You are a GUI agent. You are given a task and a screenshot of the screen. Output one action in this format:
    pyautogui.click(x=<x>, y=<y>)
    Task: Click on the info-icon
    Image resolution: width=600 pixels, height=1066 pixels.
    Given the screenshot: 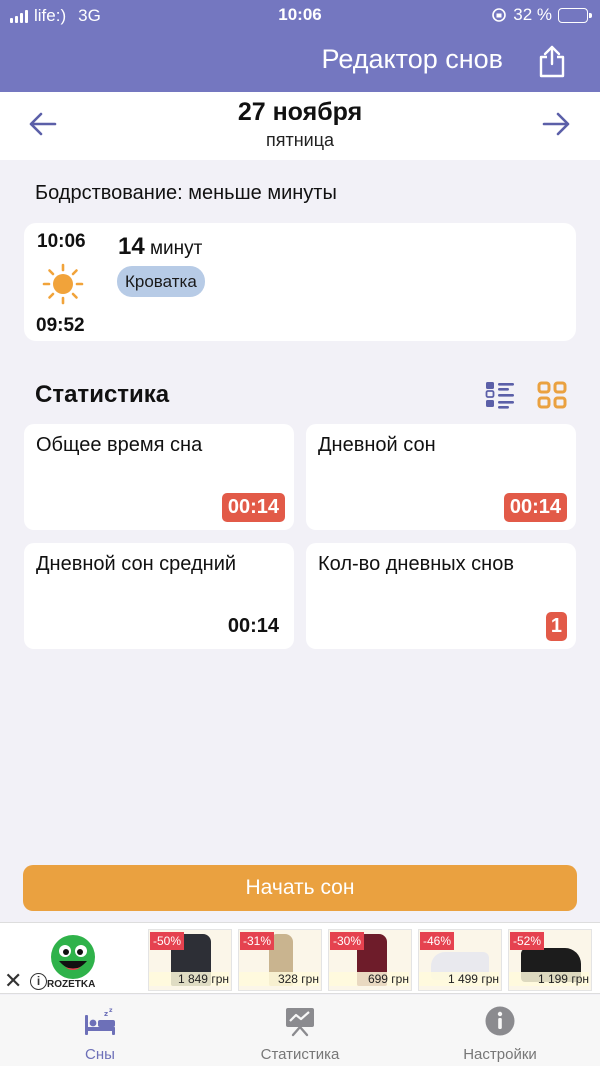 What is the action you would take?
    pyautogui.click(x=500, y=1021)
    